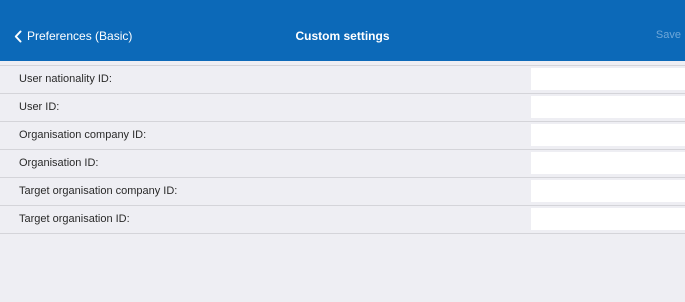 The height and width of the screenshot is (302, 685). What do you see at coordinates (608, 107) in the screenshot?
I see `user-id-input` at bounding box center [608, 107].